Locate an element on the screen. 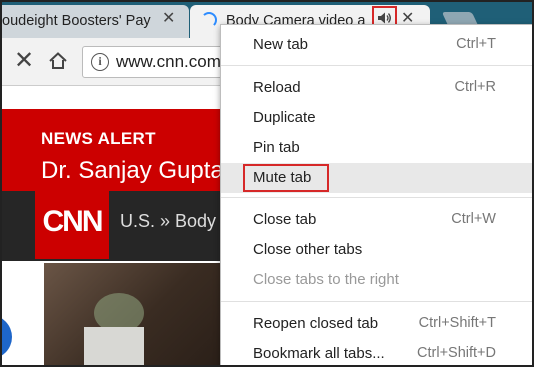 Image resolution: width=534 pixels, height=367 pixels. url-text: www.cnn.com is located at coordinates (168, 62).